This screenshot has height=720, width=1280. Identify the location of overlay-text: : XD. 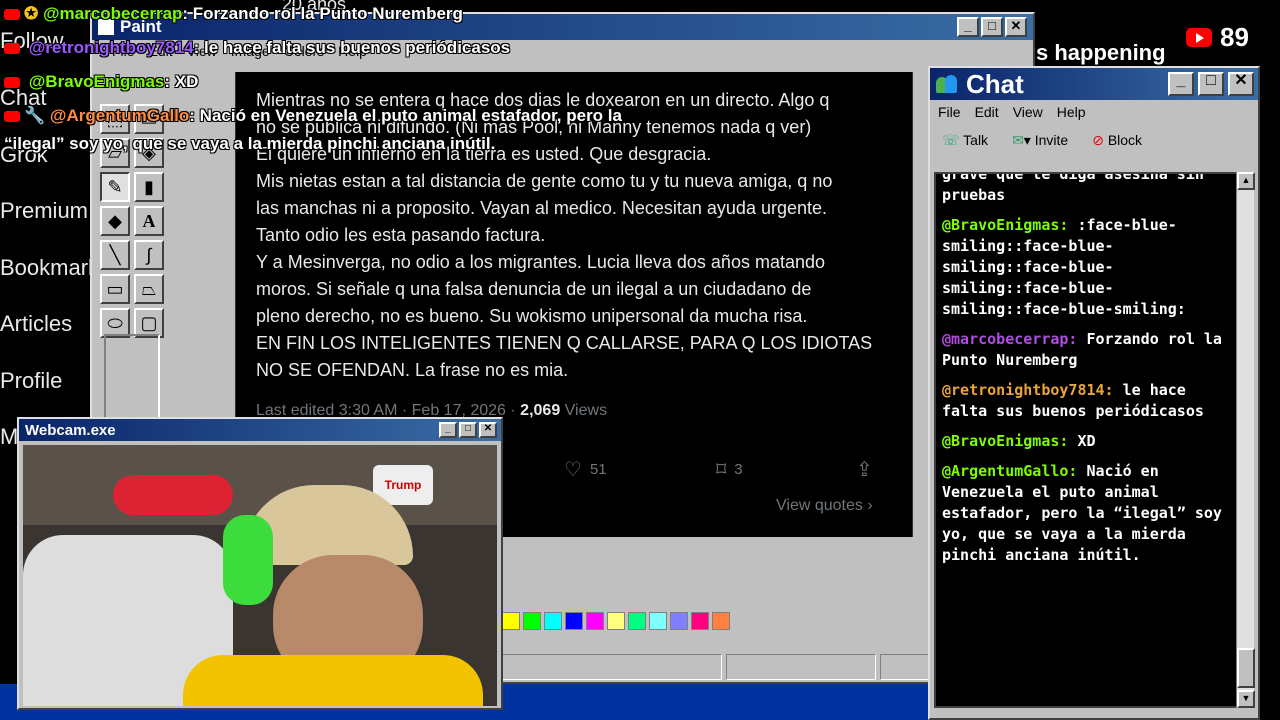
(181, 81).